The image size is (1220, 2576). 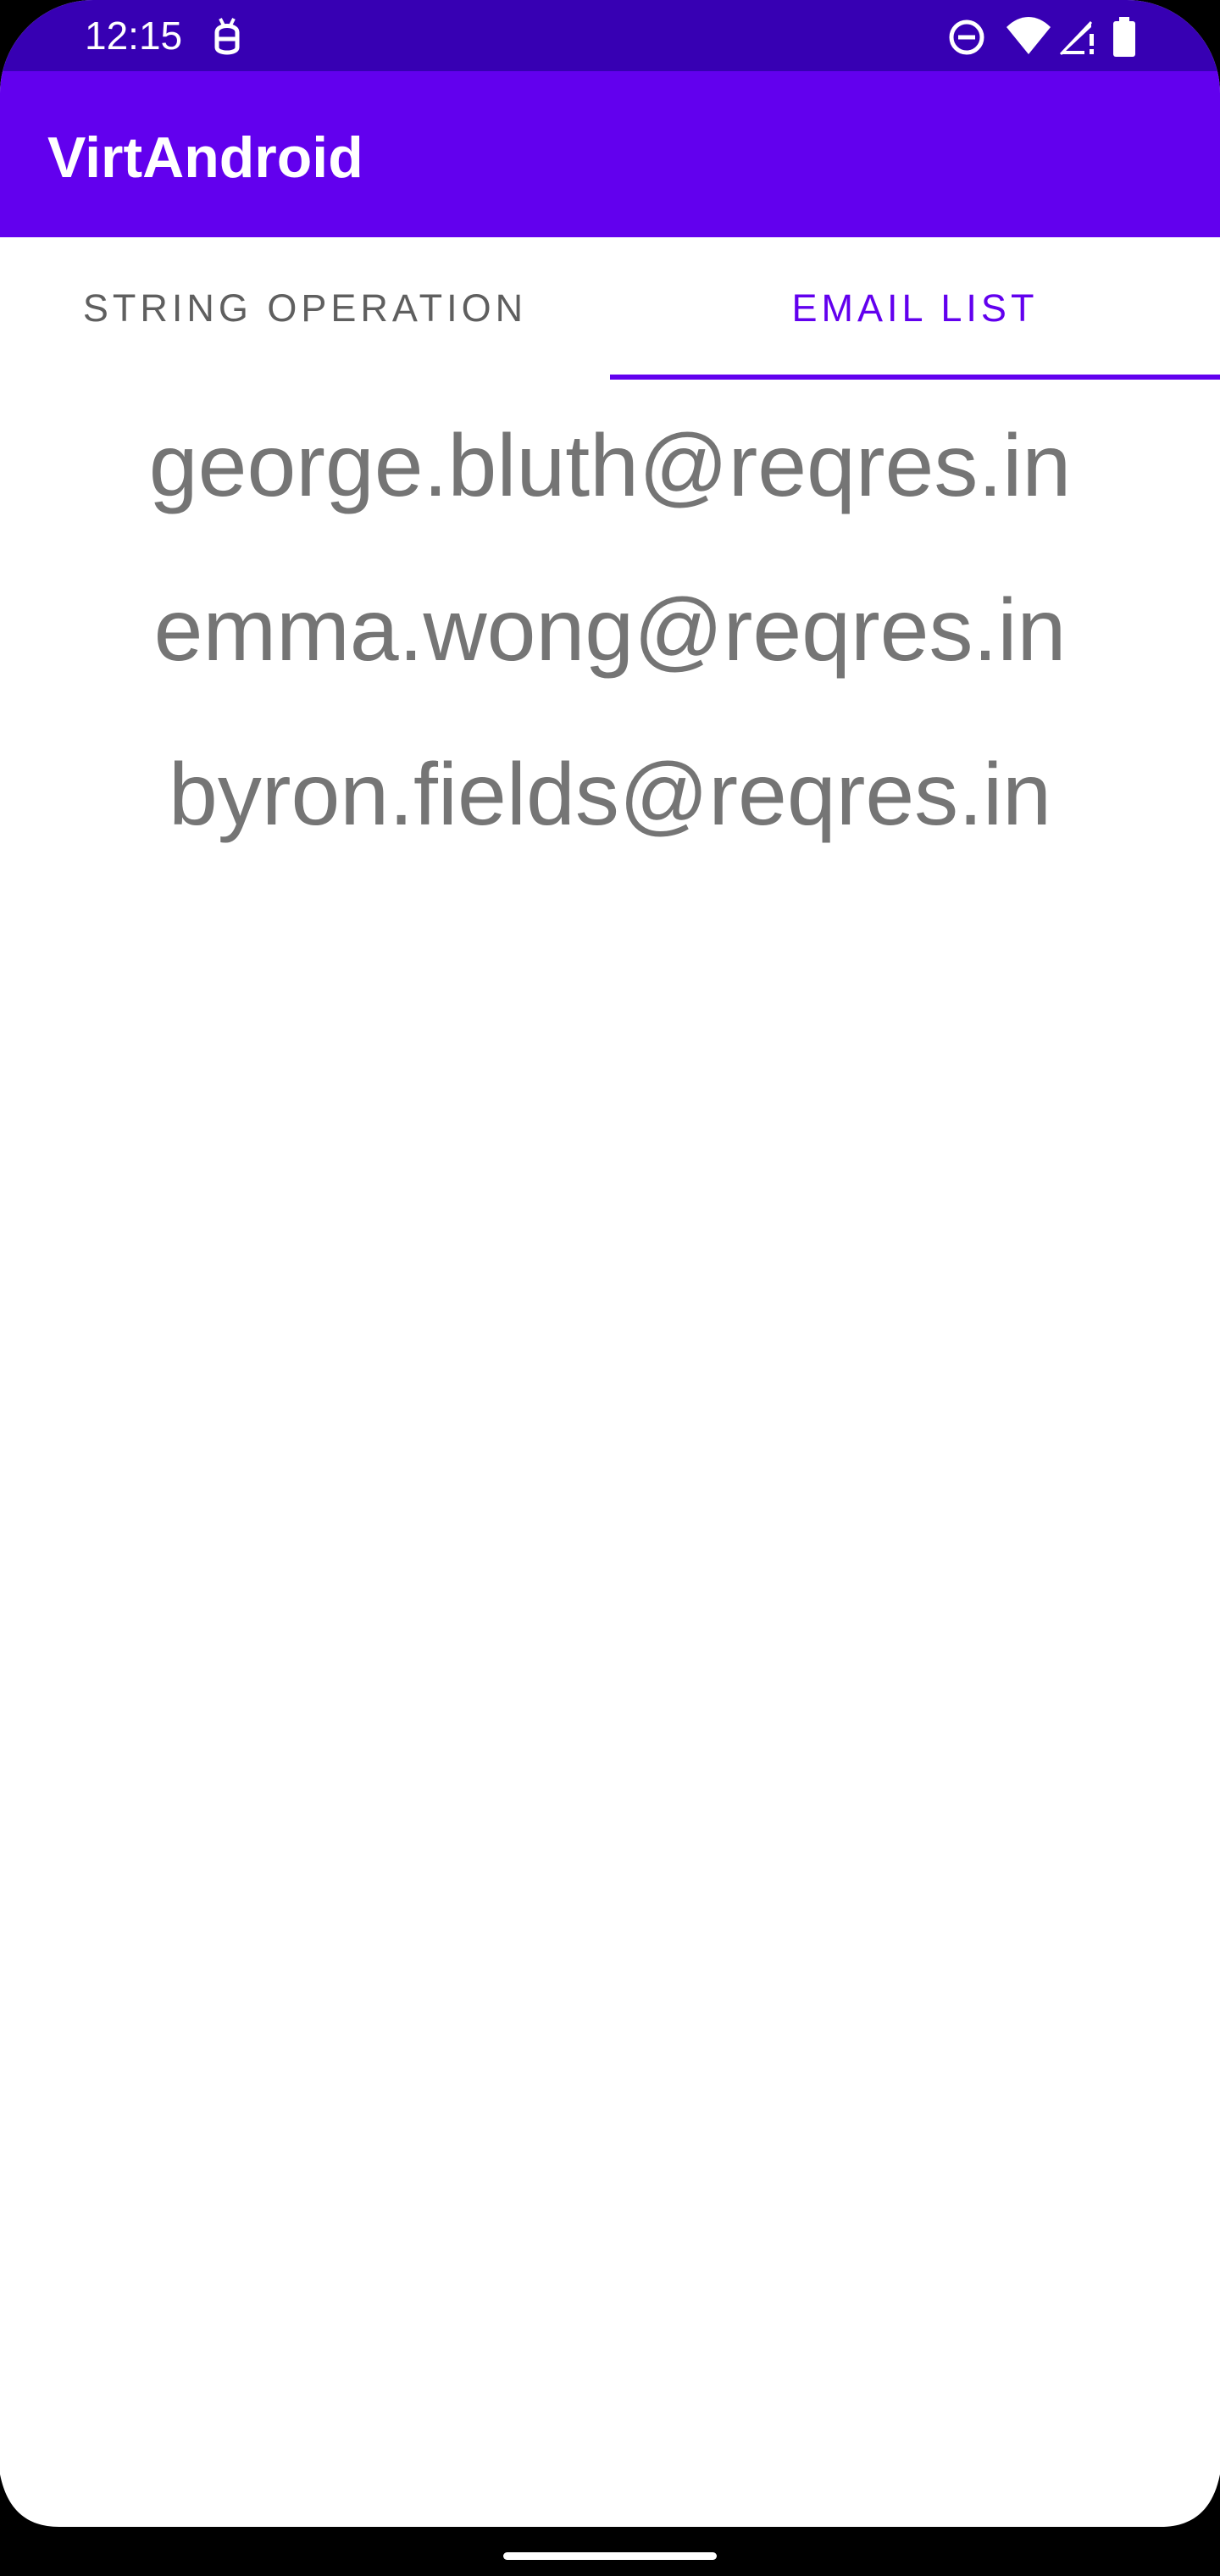 I want to click on do-not-disturb-icon, so click(x=966, y=37).